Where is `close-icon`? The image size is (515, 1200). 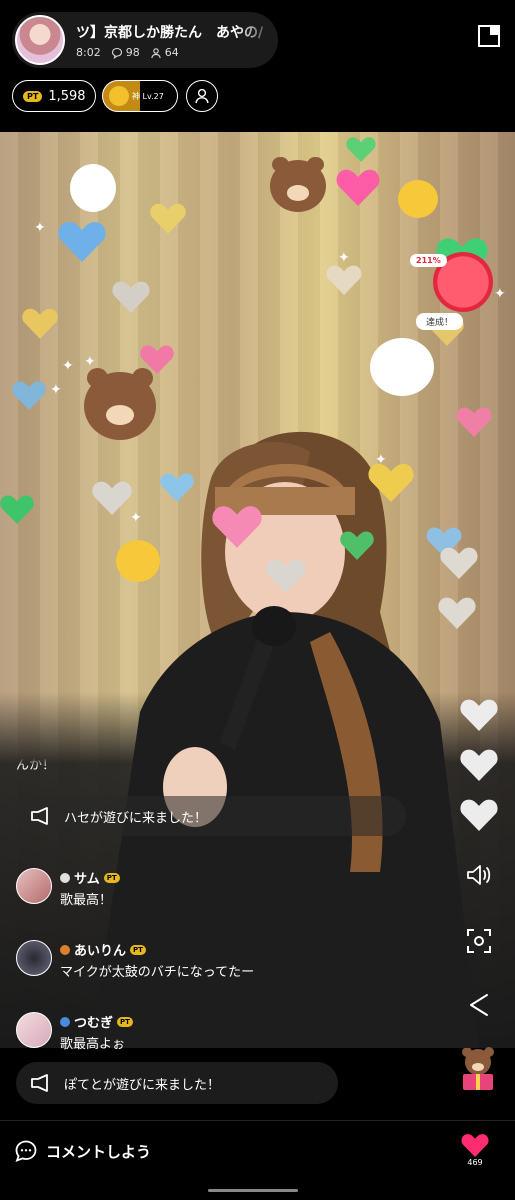
close-icon is located at coordinates (489, 36).